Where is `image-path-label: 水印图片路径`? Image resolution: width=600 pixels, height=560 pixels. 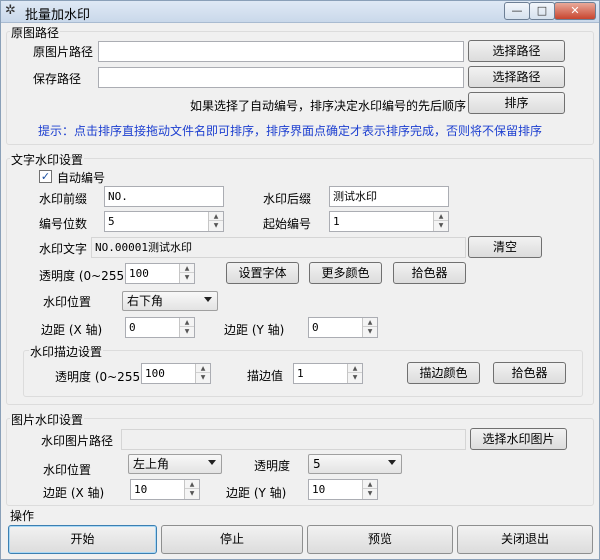 image-path-label: 水印图片路径 is located at coordinates (77, 441).